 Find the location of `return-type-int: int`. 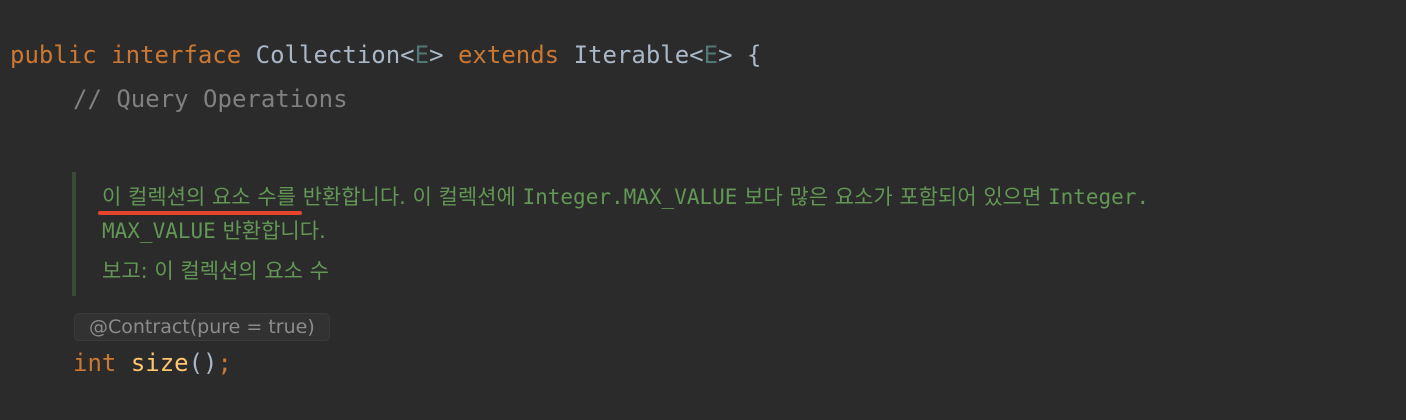

return-type-int: int is located at coordinates (95, 363).